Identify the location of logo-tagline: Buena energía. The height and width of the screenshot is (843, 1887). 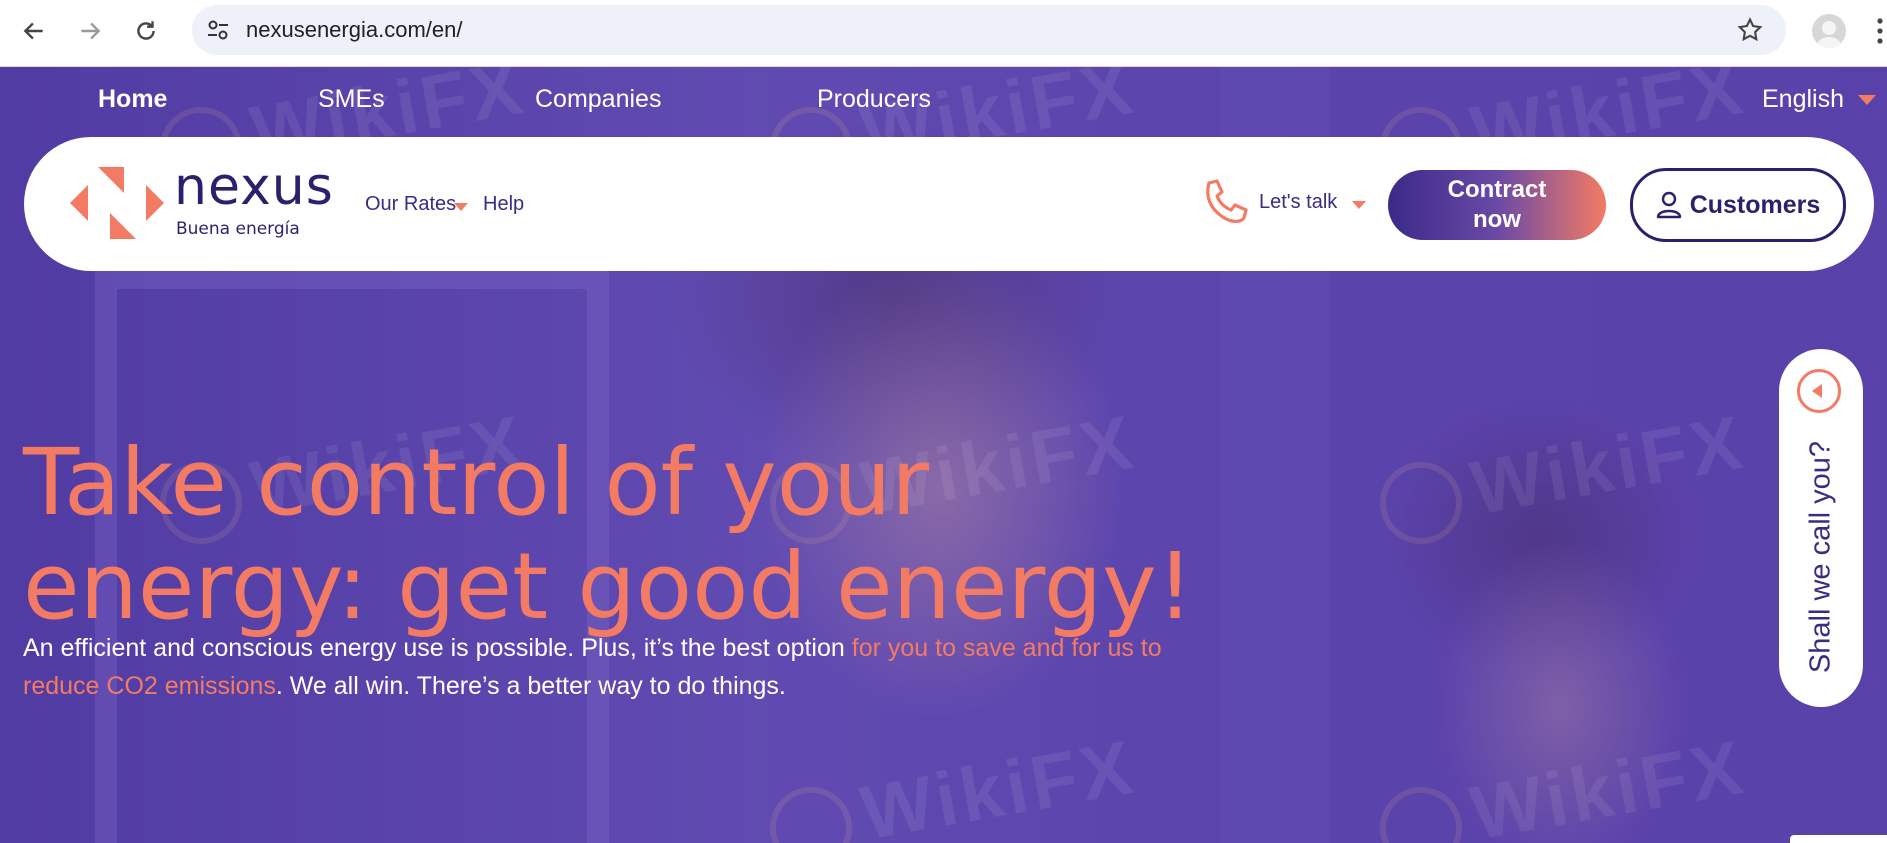
(238, 229).